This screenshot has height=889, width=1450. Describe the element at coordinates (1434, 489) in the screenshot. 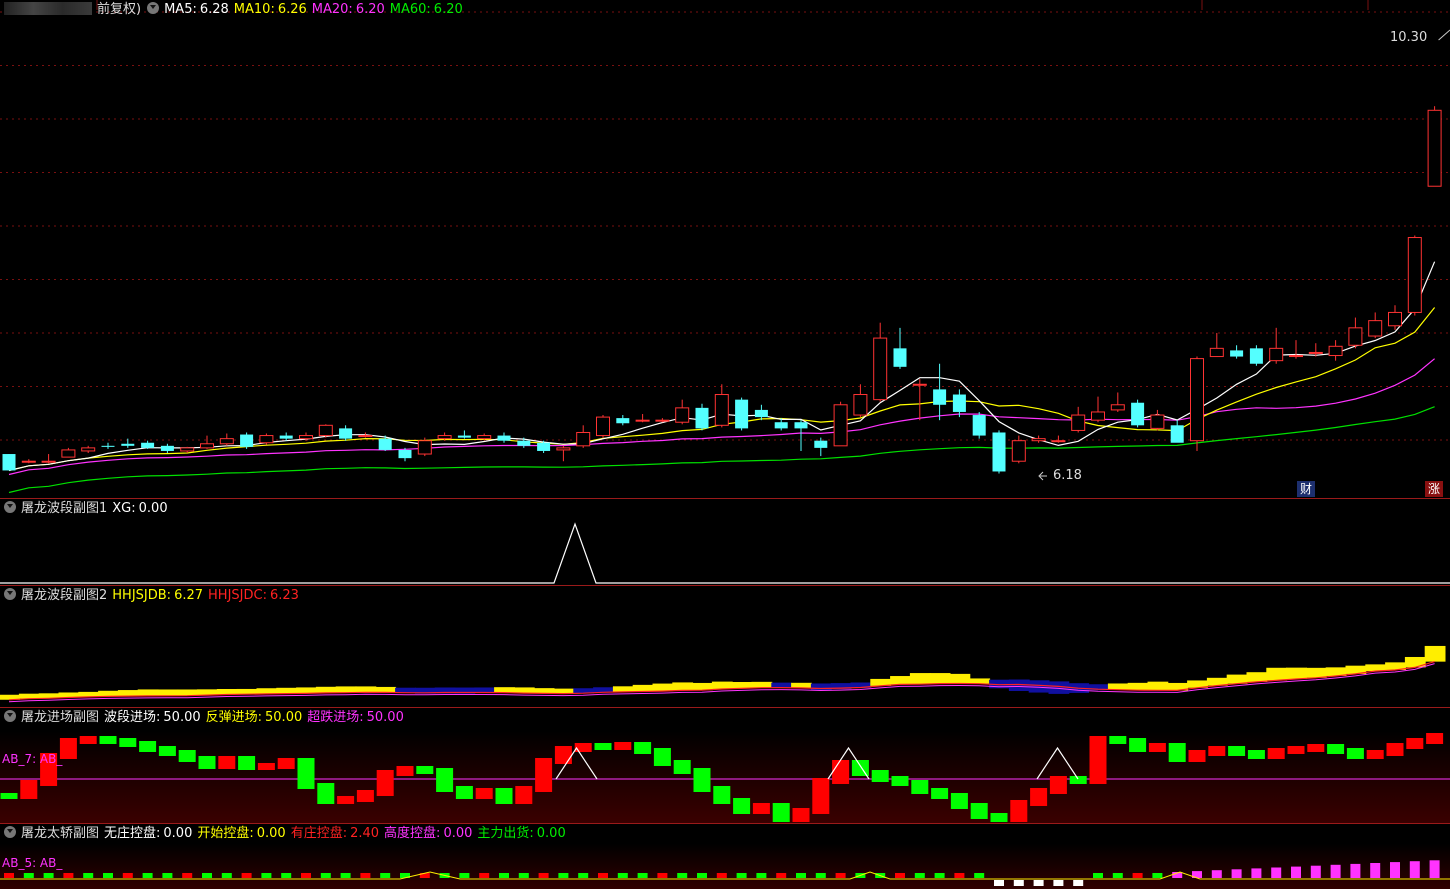

I see `limit-up-badge: 涨` at that location.